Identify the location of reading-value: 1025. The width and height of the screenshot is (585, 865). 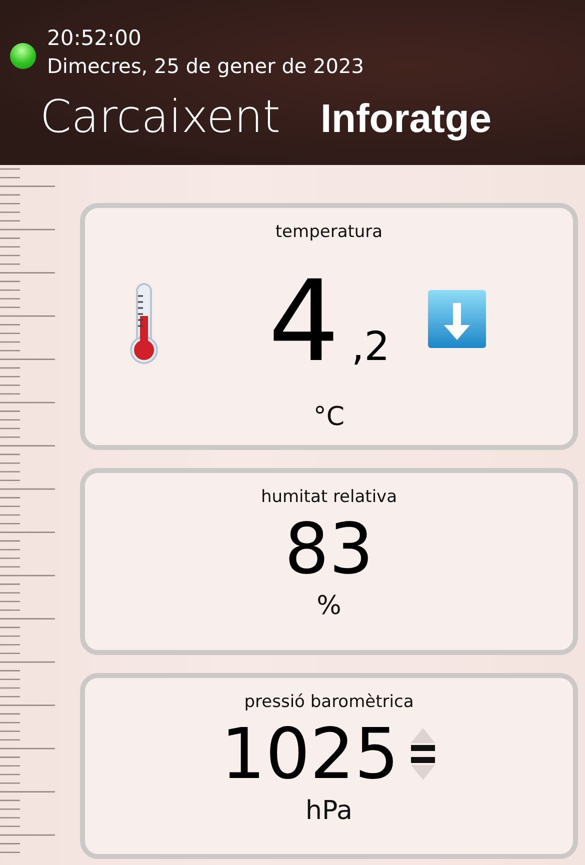
(310, 754).